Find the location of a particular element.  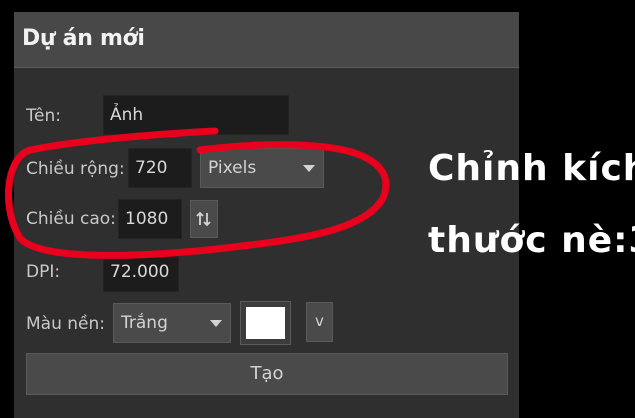

swap-dimensions-button is located at coordinates (204, 219).